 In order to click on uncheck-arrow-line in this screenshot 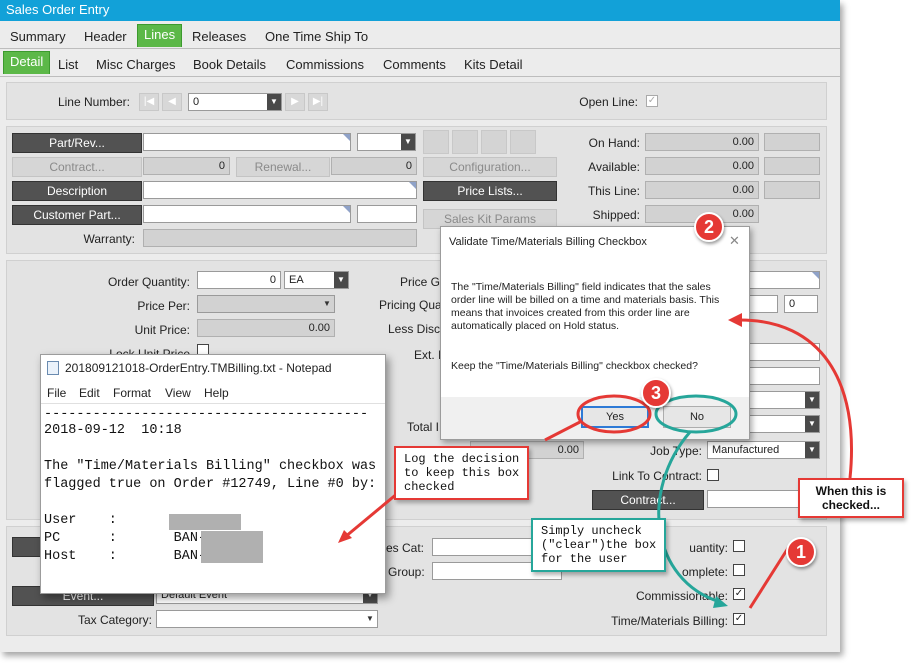, I will do `click(689, 517)`.